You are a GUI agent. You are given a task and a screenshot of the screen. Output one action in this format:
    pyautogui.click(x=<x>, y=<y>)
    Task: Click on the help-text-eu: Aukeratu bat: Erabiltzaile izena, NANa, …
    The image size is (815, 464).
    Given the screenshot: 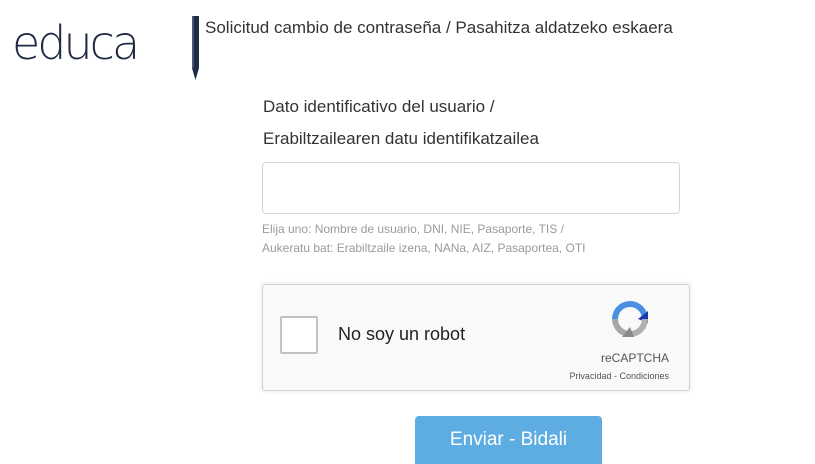 What is the action you would take?
    pyautogui.click(x=424, y=248)
    